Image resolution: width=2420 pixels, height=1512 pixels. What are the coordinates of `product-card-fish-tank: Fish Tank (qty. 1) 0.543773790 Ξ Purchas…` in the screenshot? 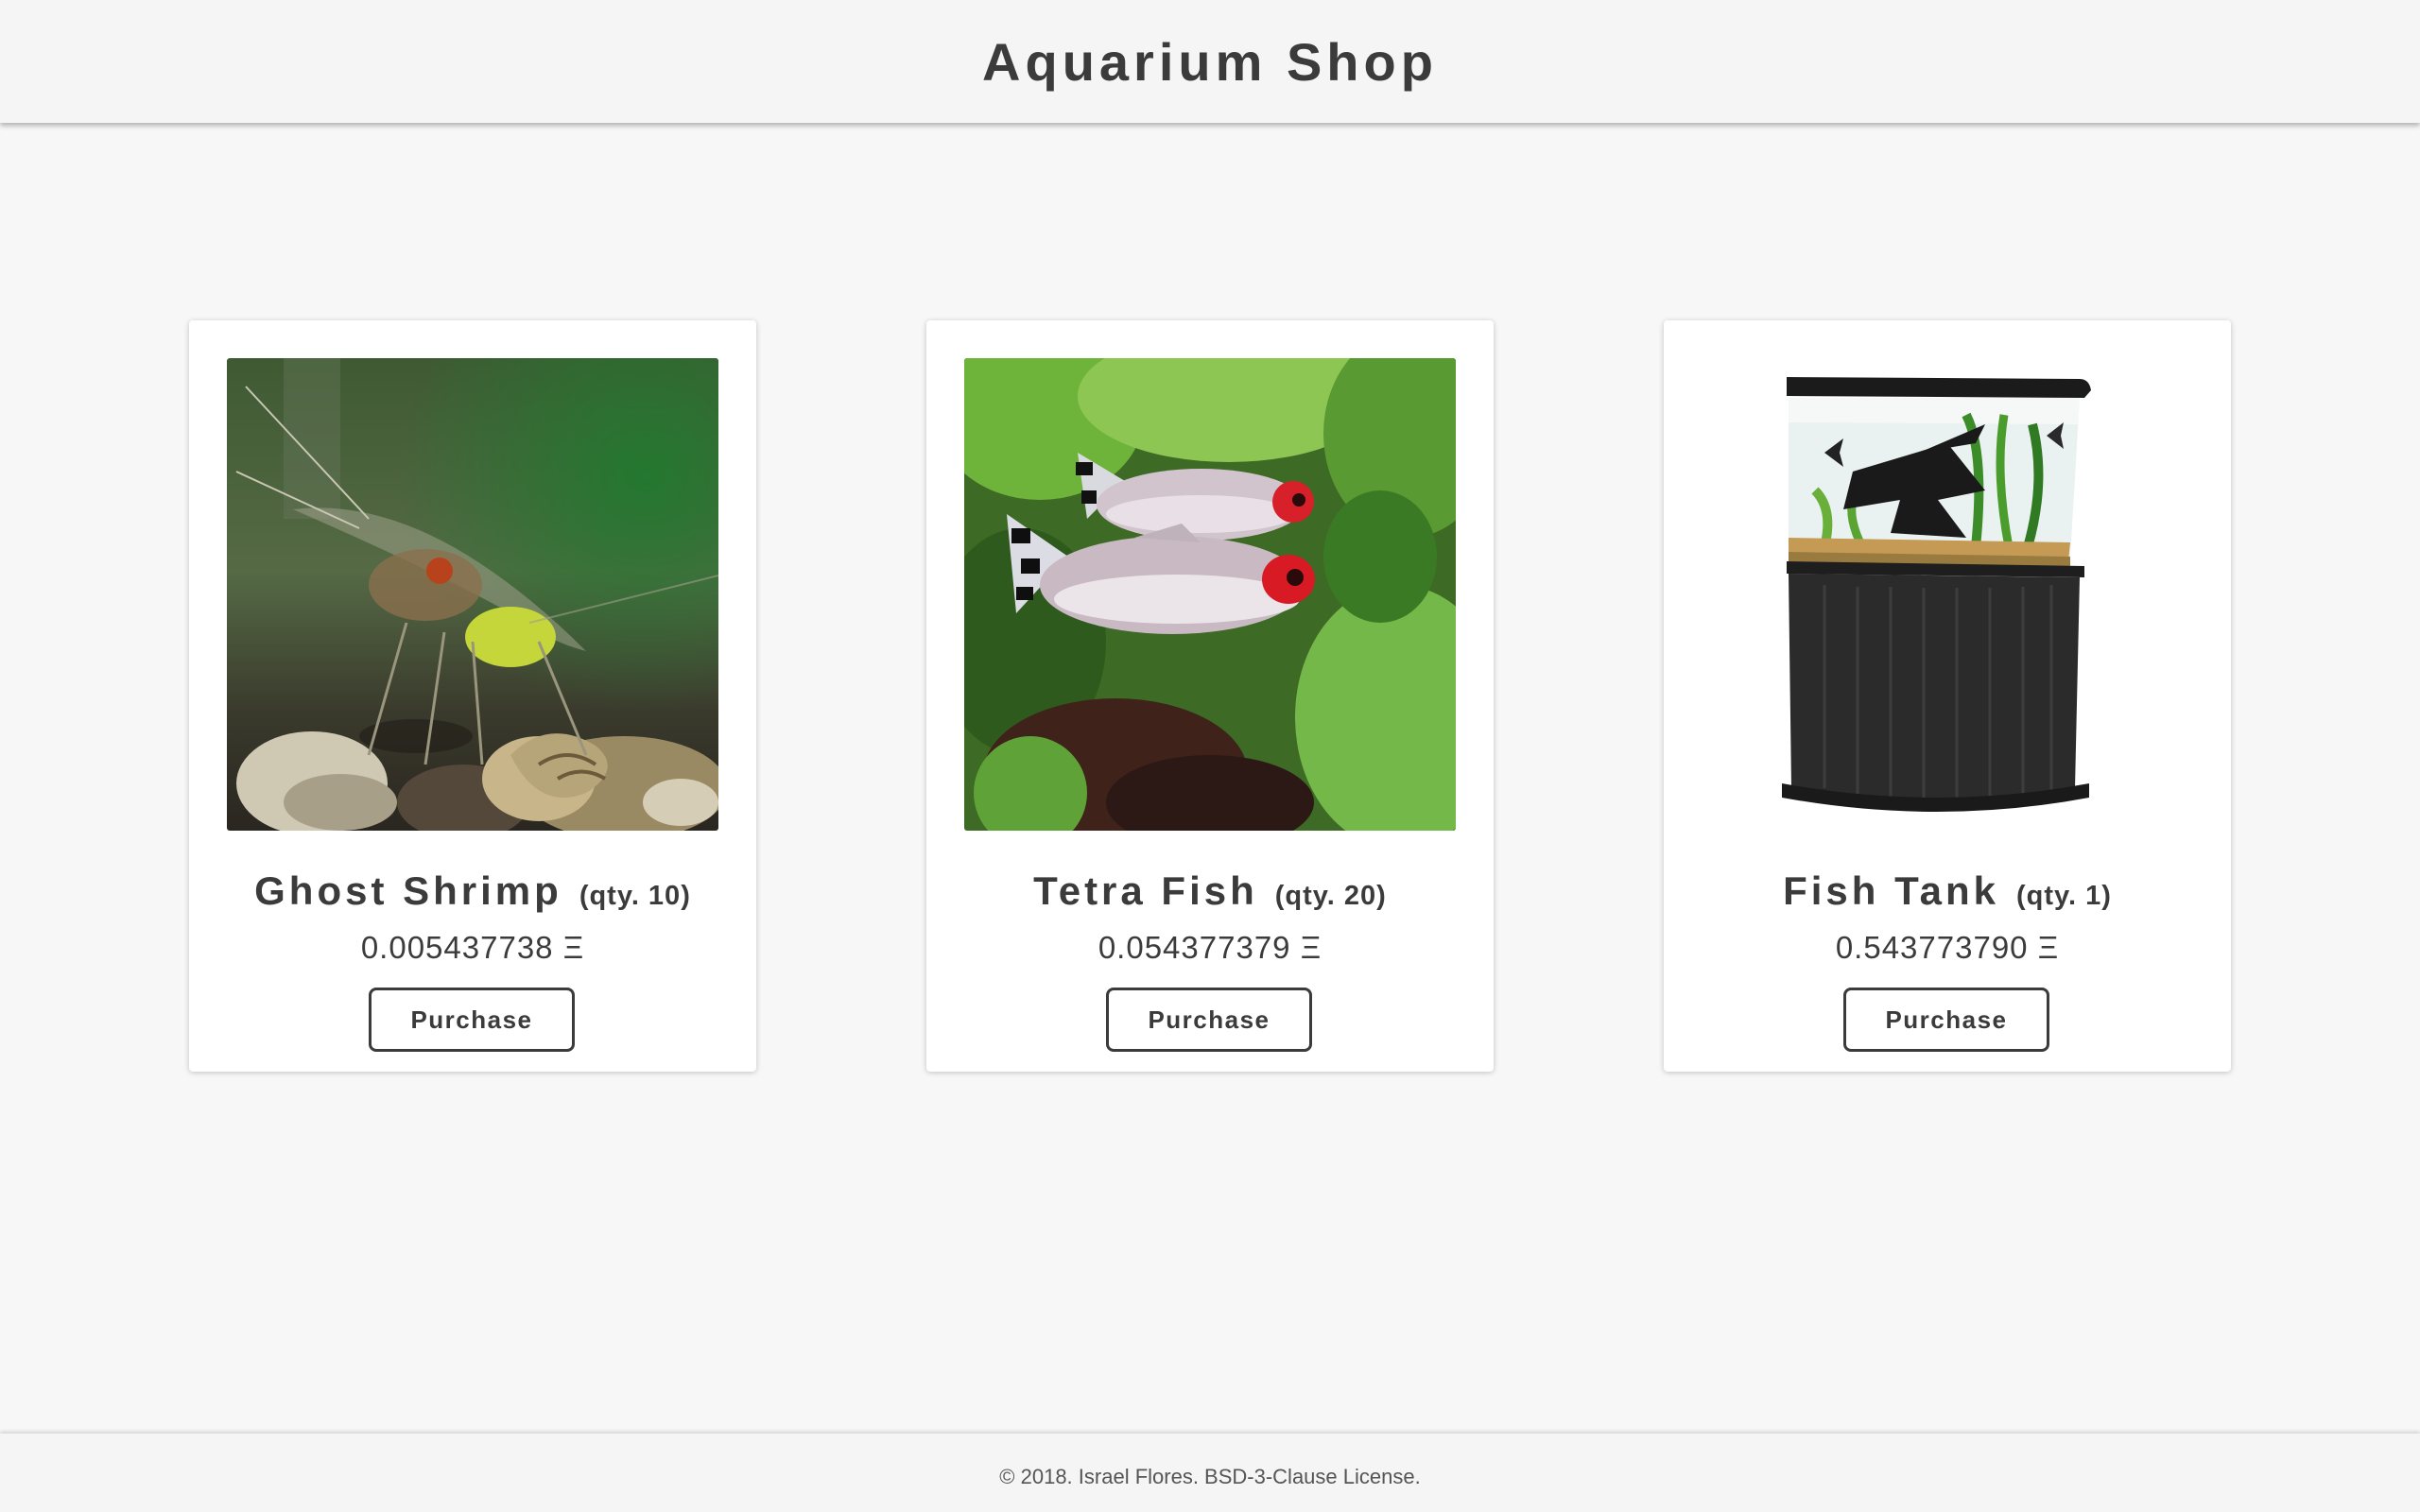 It's located at (1947, 696).